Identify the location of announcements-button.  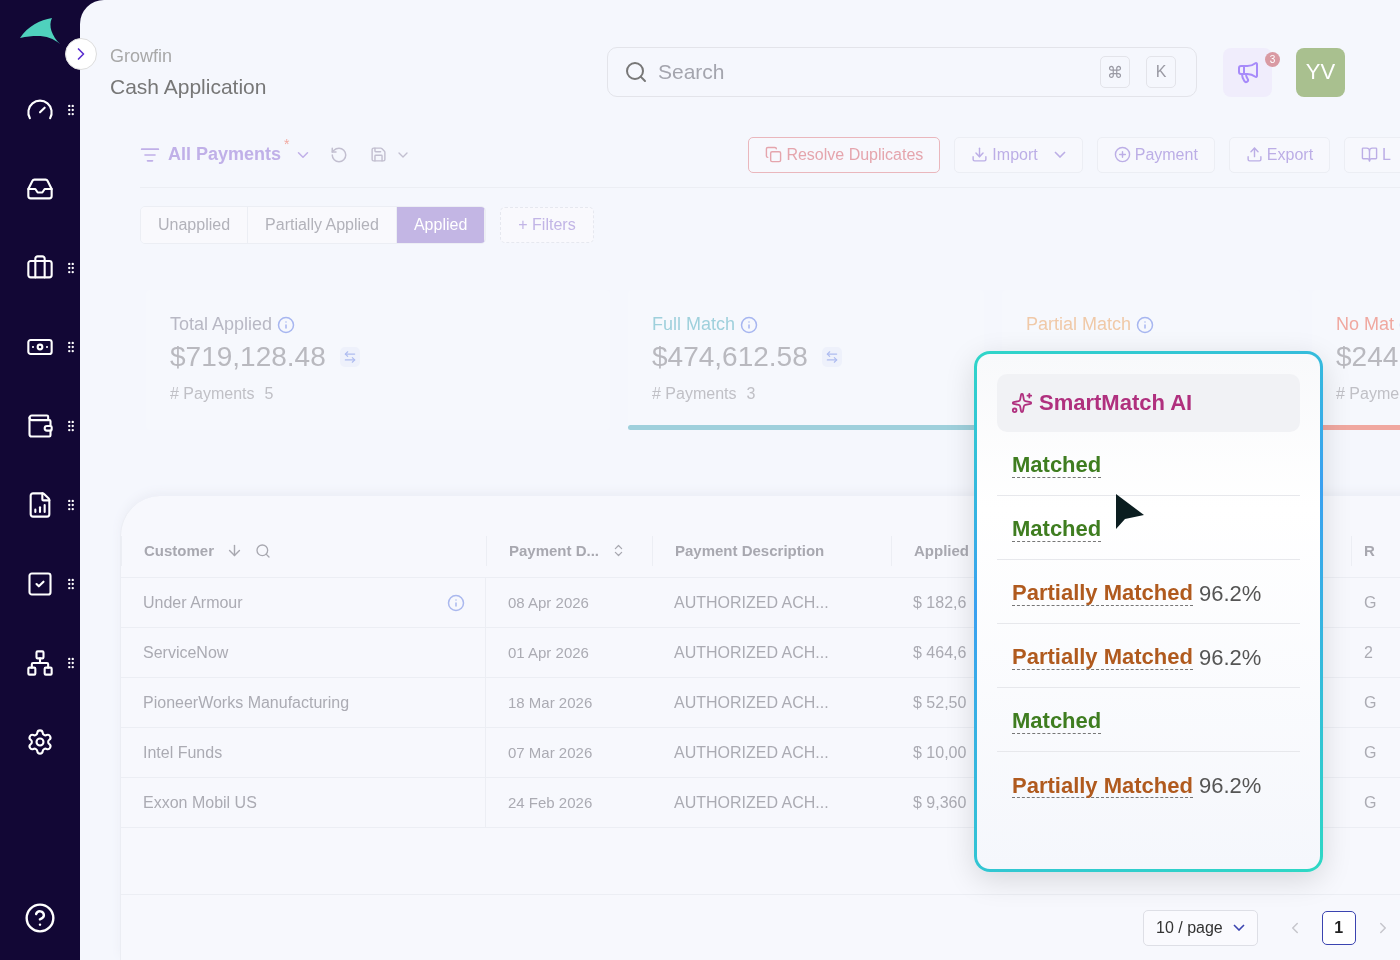
(1247, 72).